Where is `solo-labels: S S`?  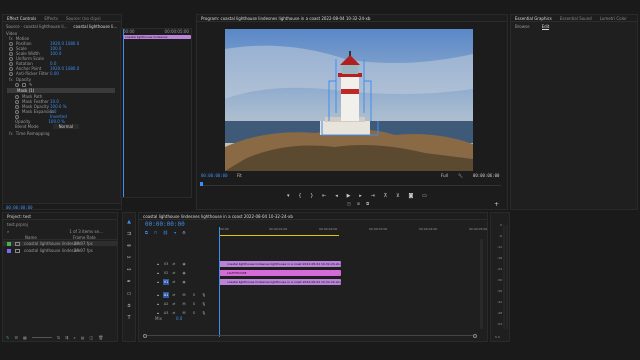 solo-labels: S S is located at coordinates (497, 337).